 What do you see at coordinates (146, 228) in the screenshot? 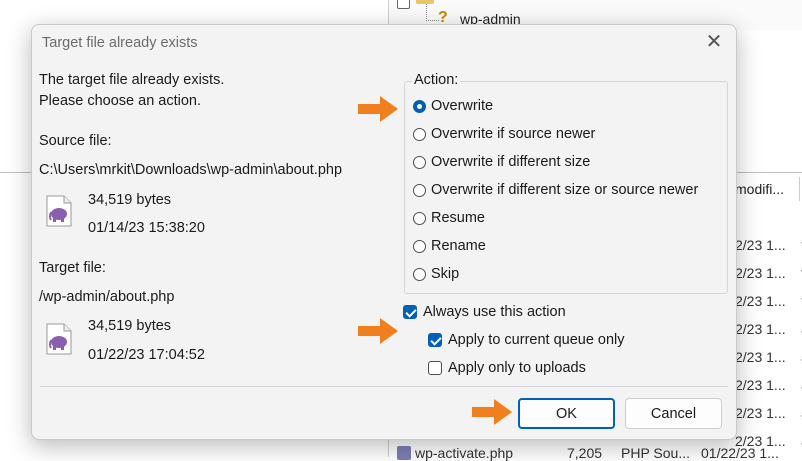
I see `source-file-date: 01/14/23 15:38:20` at bounding box center [146, 228].